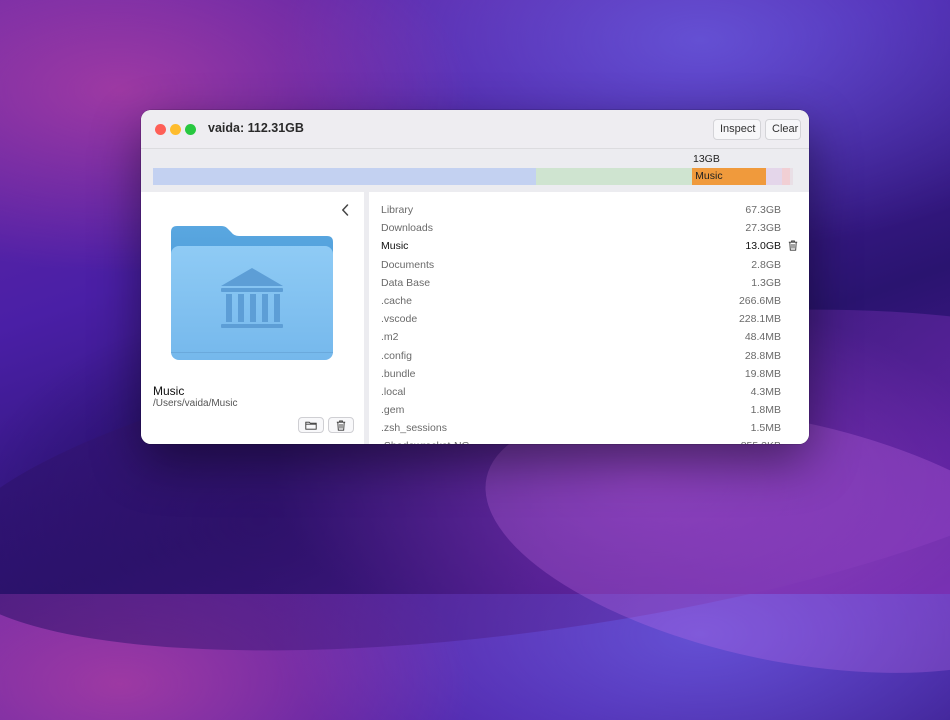 Image resolution: width=950 pixels, height=720 pixels. What do you see at coordinates (729, 176) in the screenshot?
I see `usage-segment-music: Music` at bounding box center [729, 176].